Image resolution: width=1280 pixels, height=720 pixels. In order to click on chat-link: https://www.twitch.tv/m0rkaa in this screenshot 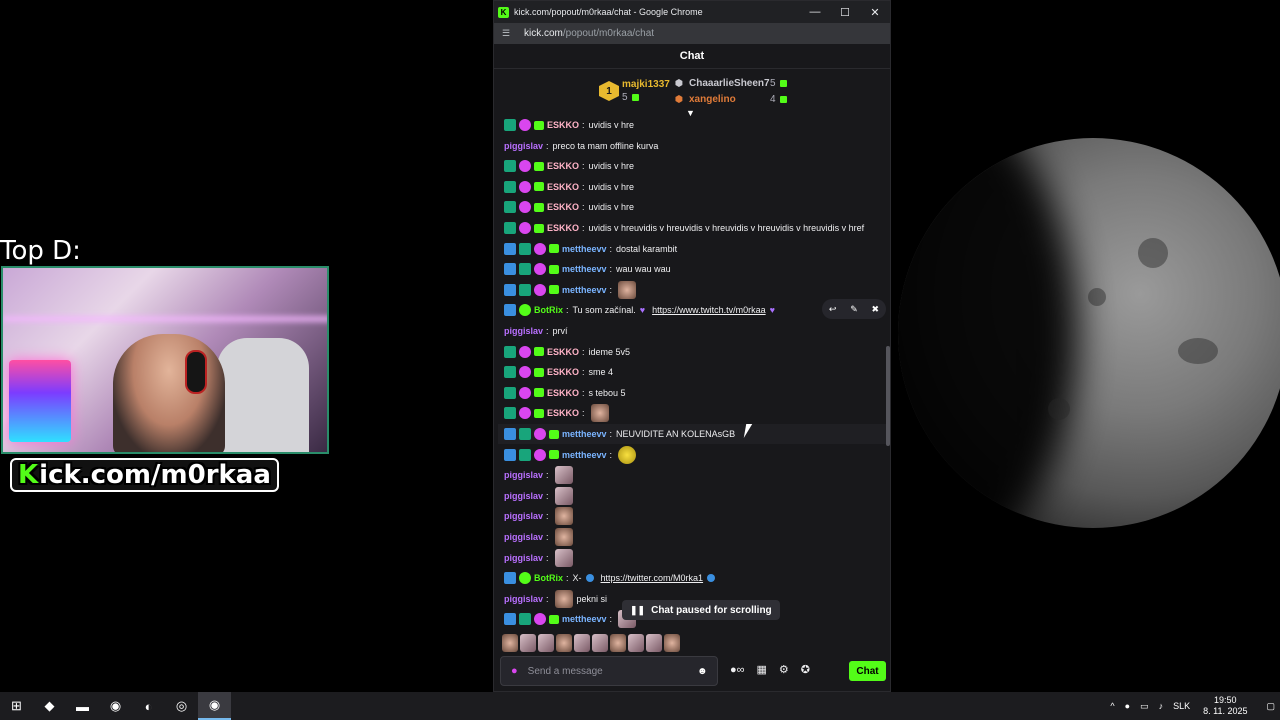, I will do `click(709, 310)`.